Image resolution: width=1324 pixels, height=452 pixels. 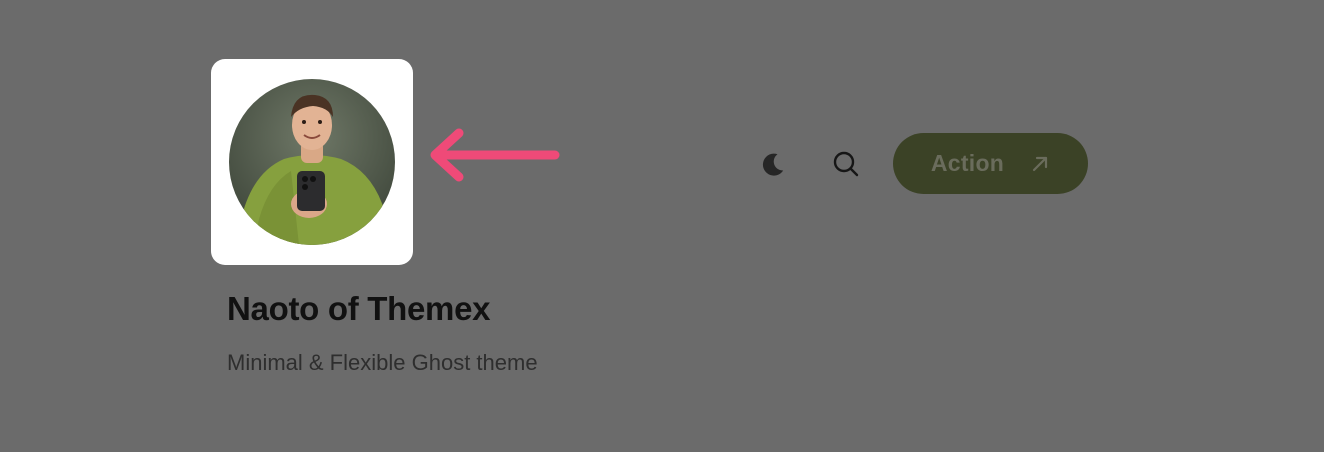 What do you see at coordinates (495, 155) in the screenshot?
I see `arrow-left-icon` at bounding box center [495, 155].